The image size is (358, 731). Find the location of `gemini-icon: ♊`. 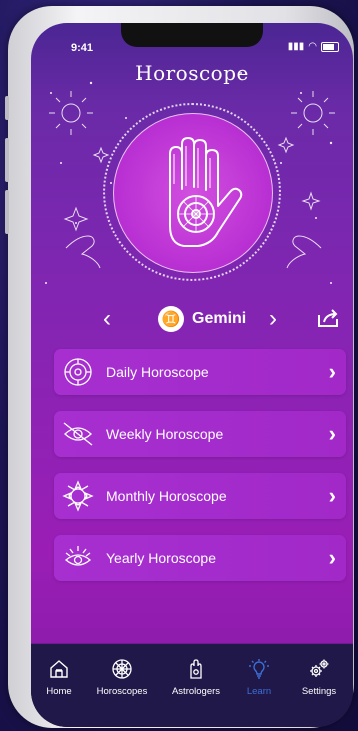

gemini-icon: ♊ is located at coordinates (171, 319).